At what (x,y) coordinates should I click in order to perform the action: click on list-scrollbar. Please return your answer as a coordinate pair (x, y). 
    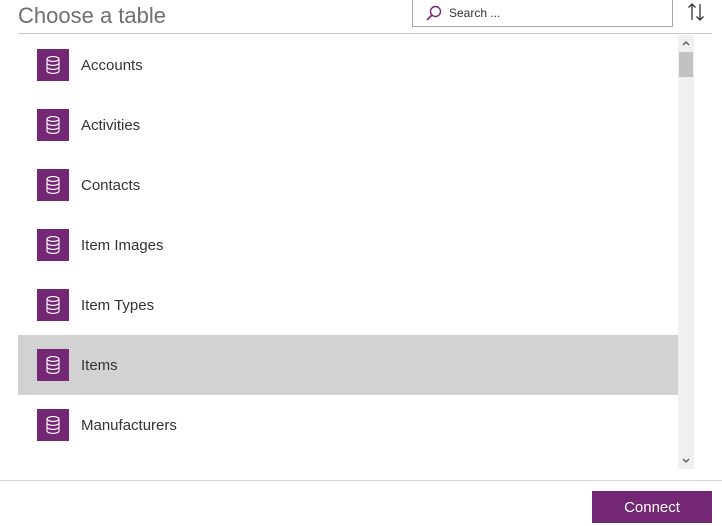
    Looking at the image, I should click on (686, 252).